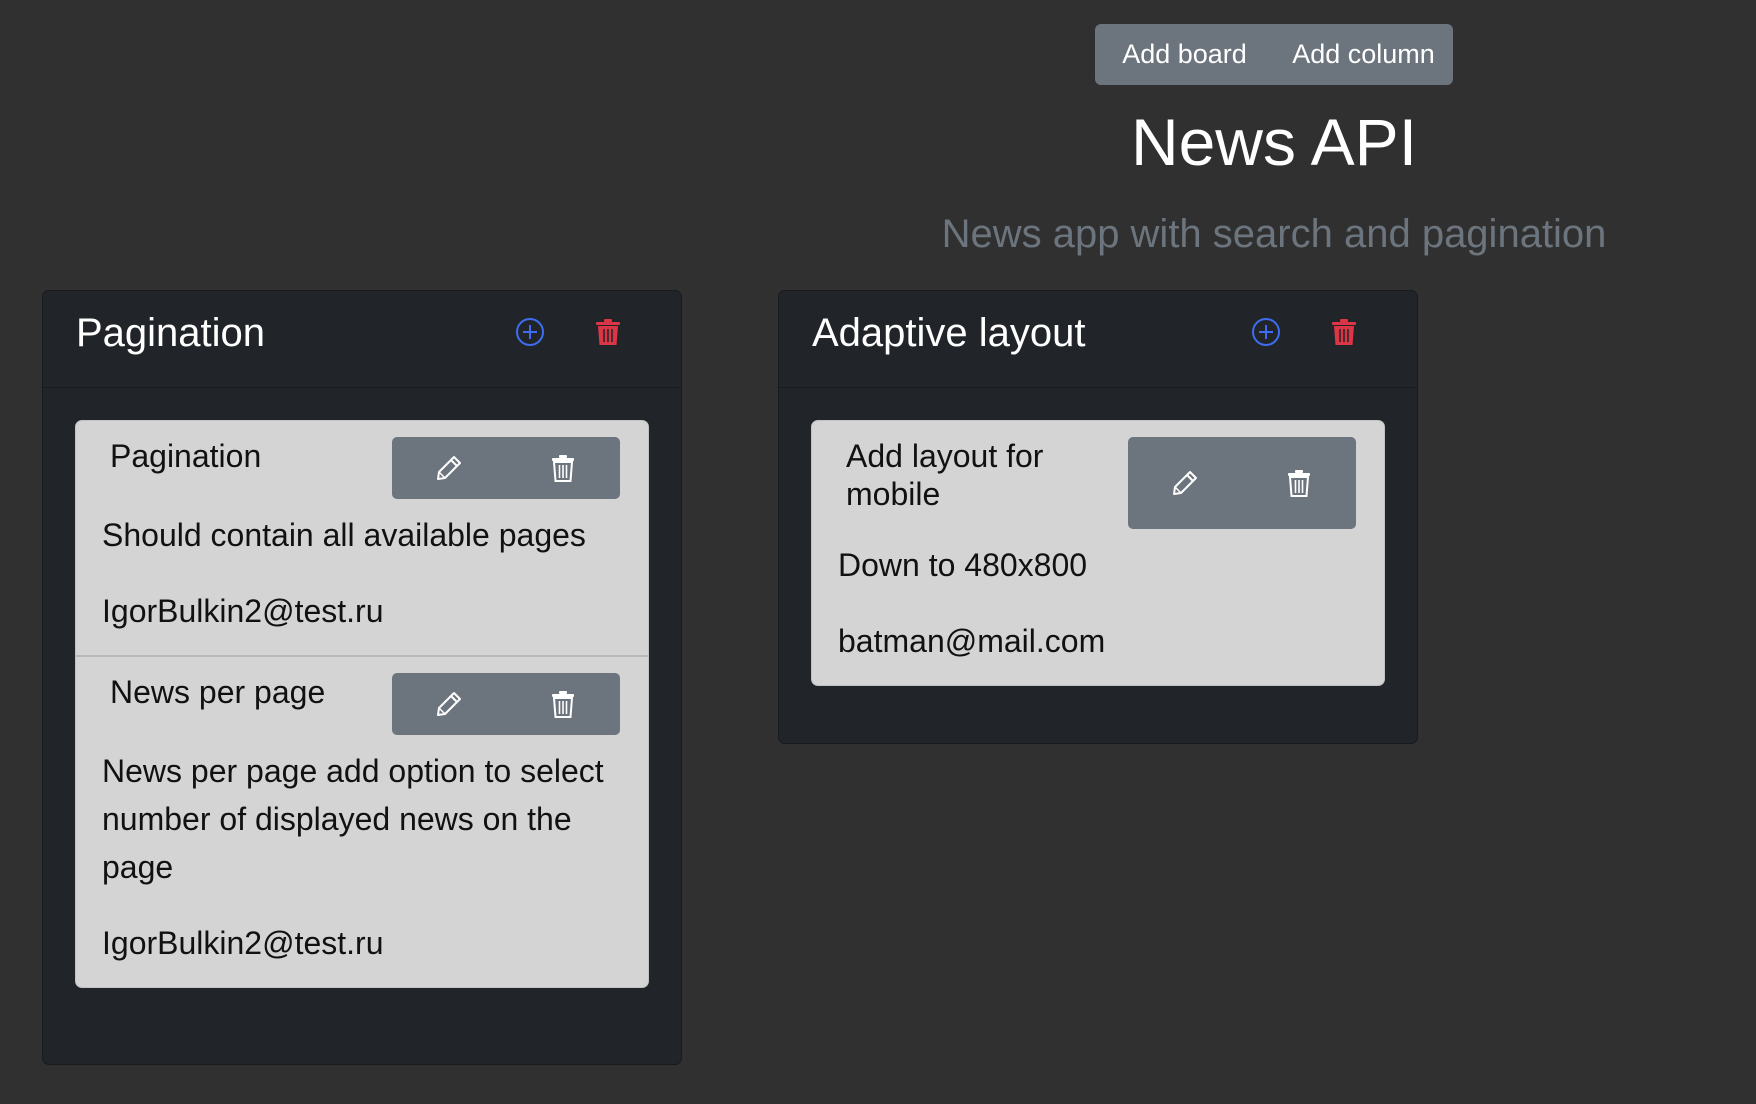  I want to click on column-header: Adaptive layout, so click(1098, 339).